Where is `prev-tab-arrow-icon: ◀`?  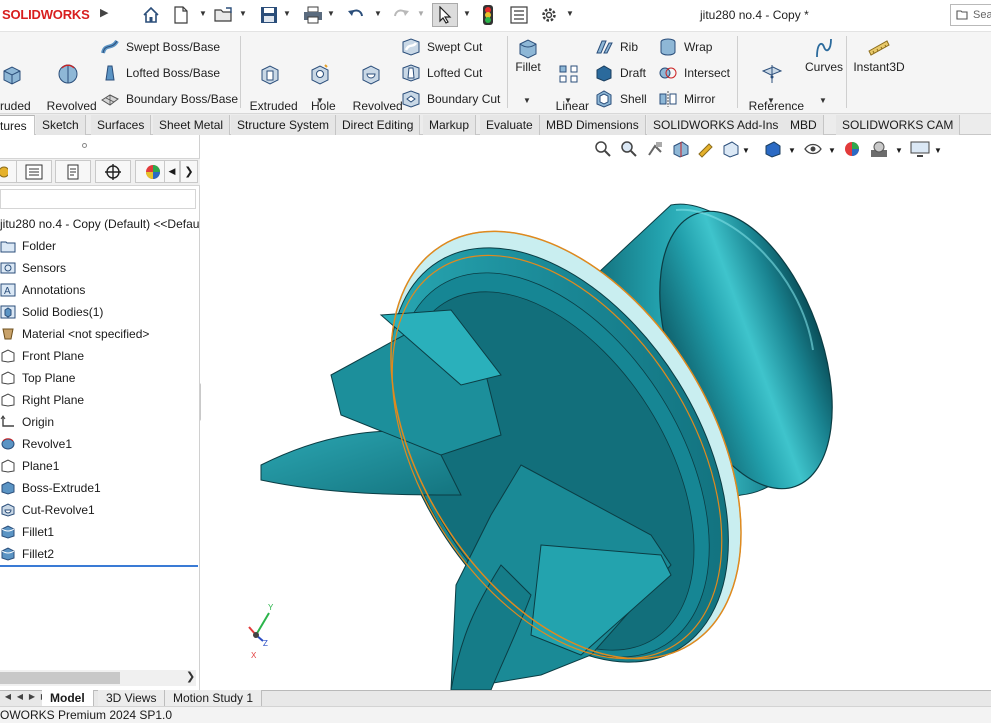
prev-tab-arrow-icon: ◀ is located at coordinates (20, 698).